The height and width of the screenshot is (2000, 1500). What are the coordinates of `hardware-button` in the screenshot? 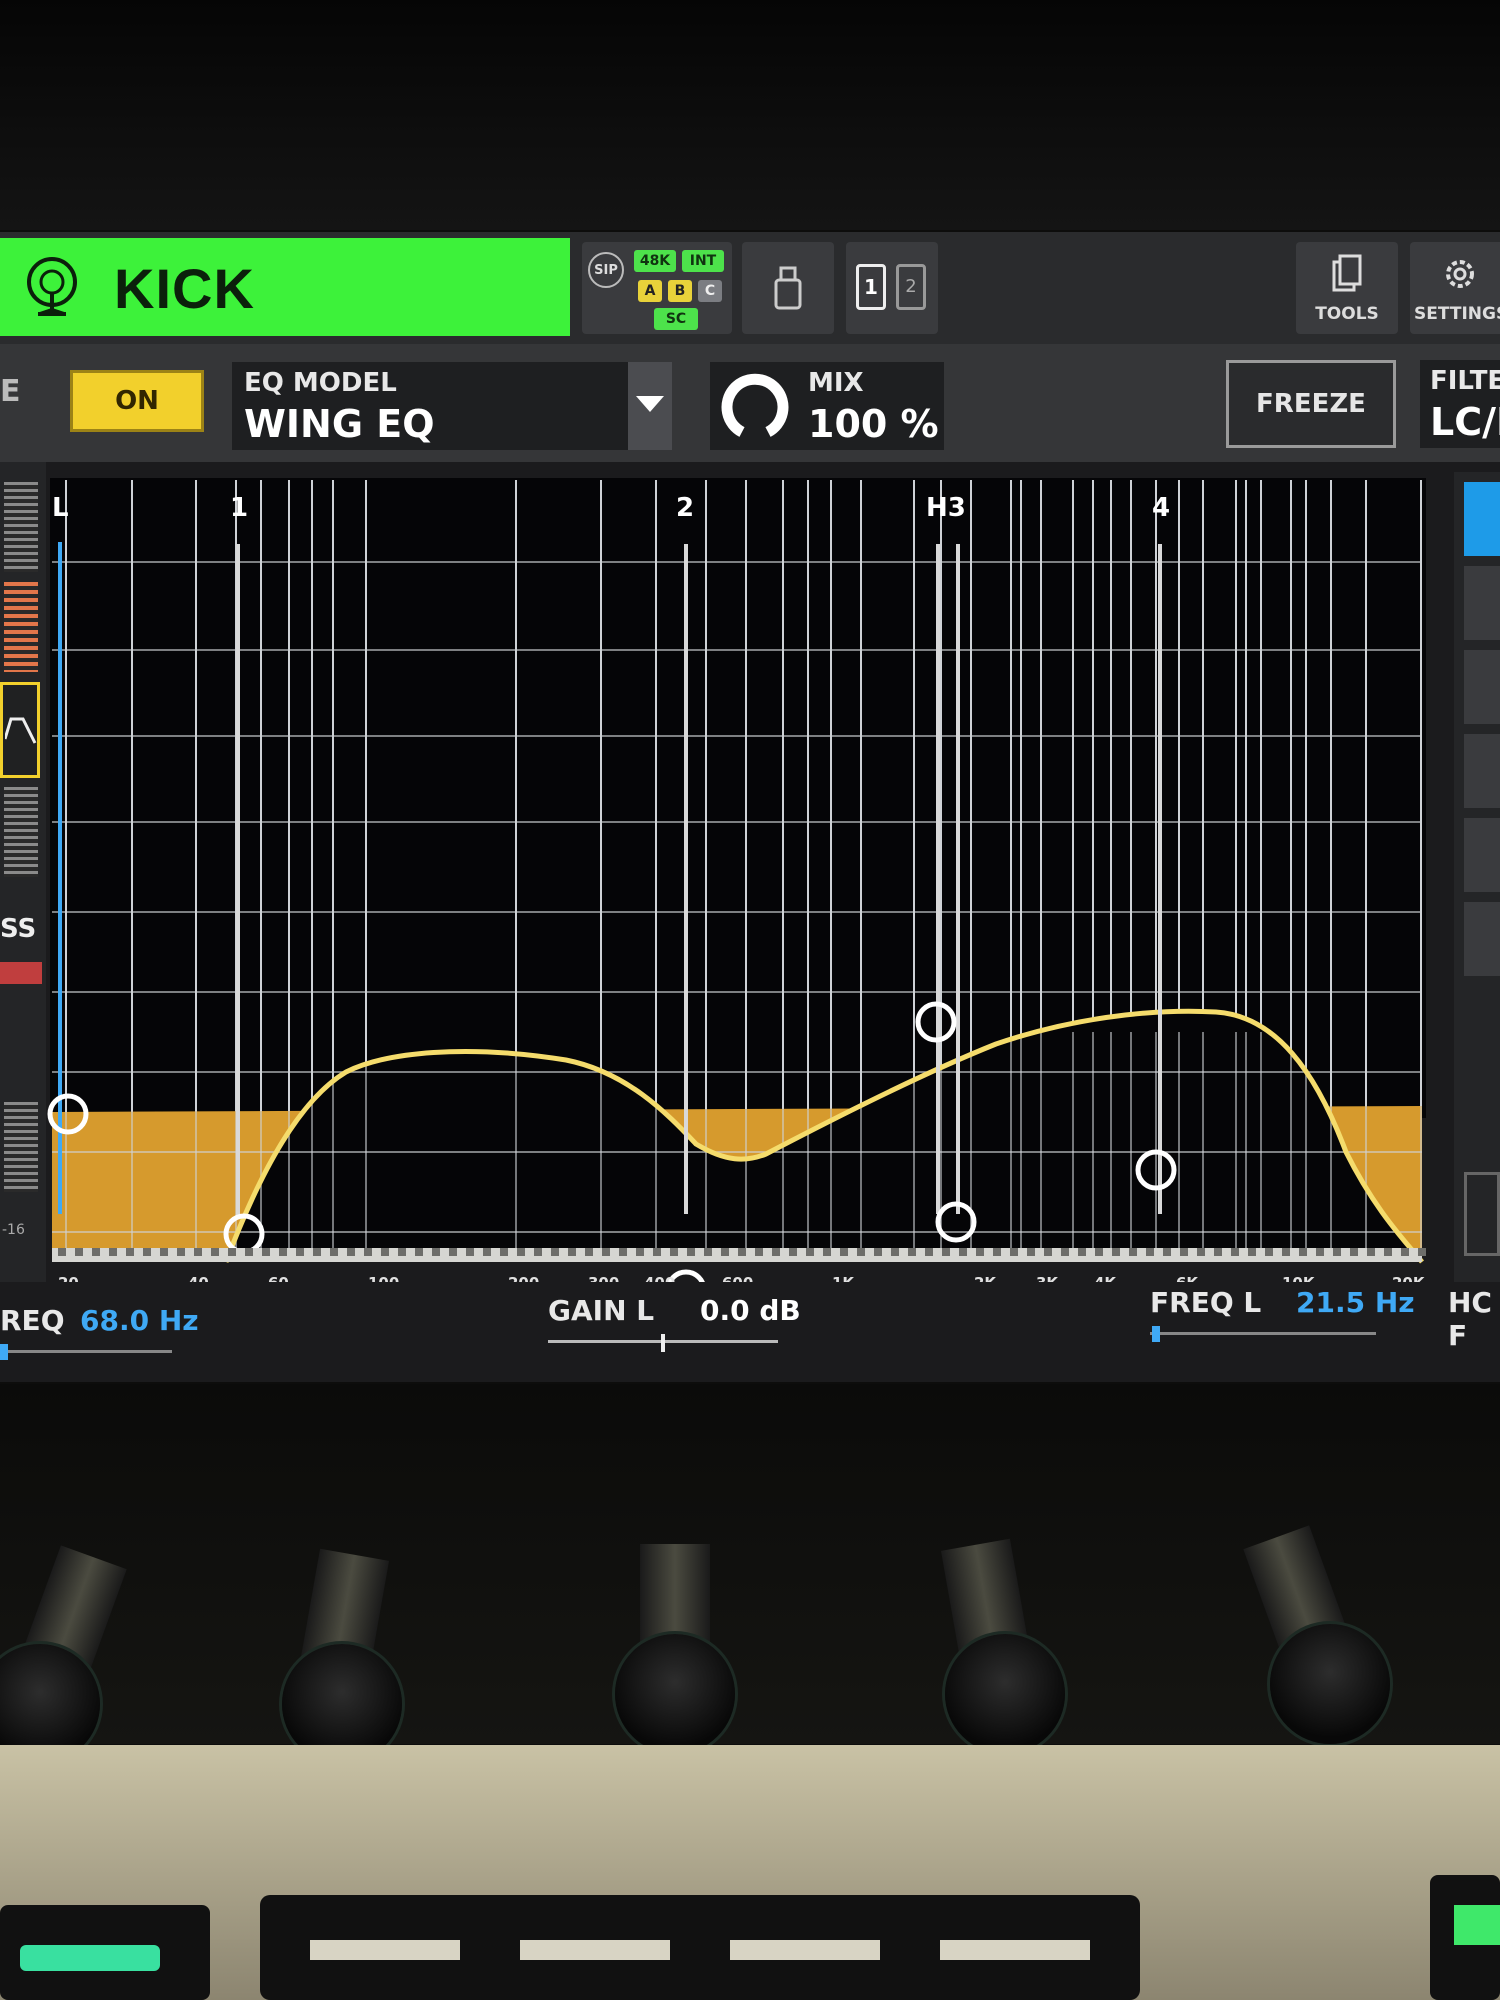 It's located at (105, 1952).